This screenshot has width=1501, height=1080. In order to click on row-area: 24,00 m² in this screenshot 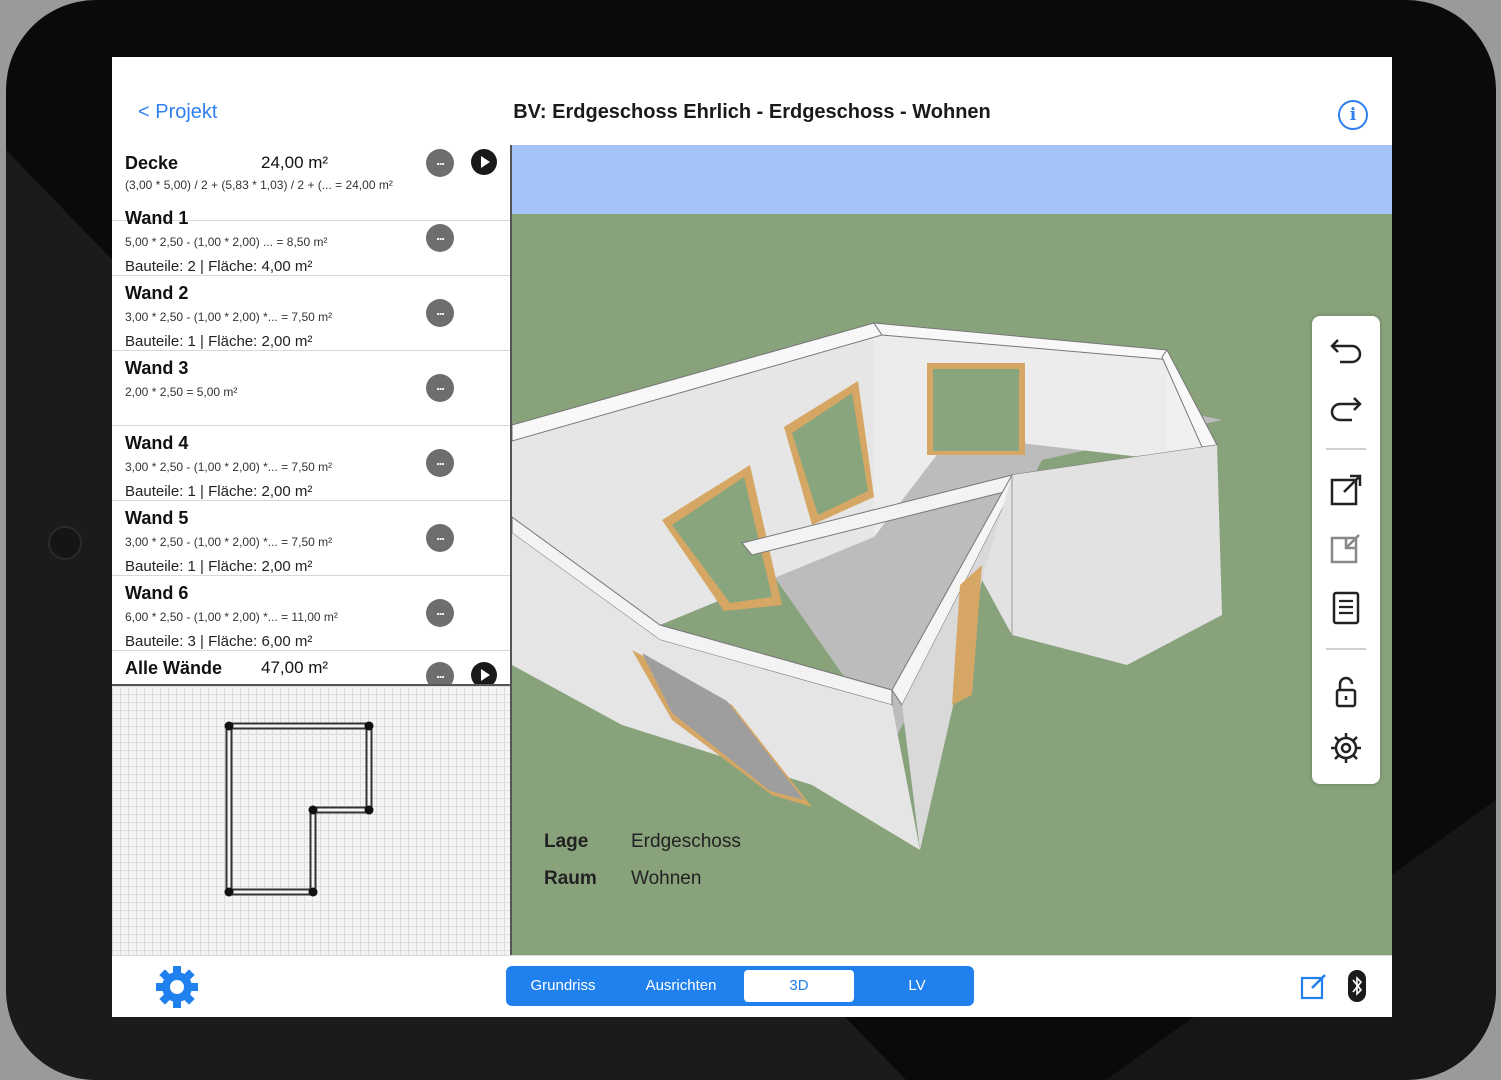, I will do `click(295, 162)`.